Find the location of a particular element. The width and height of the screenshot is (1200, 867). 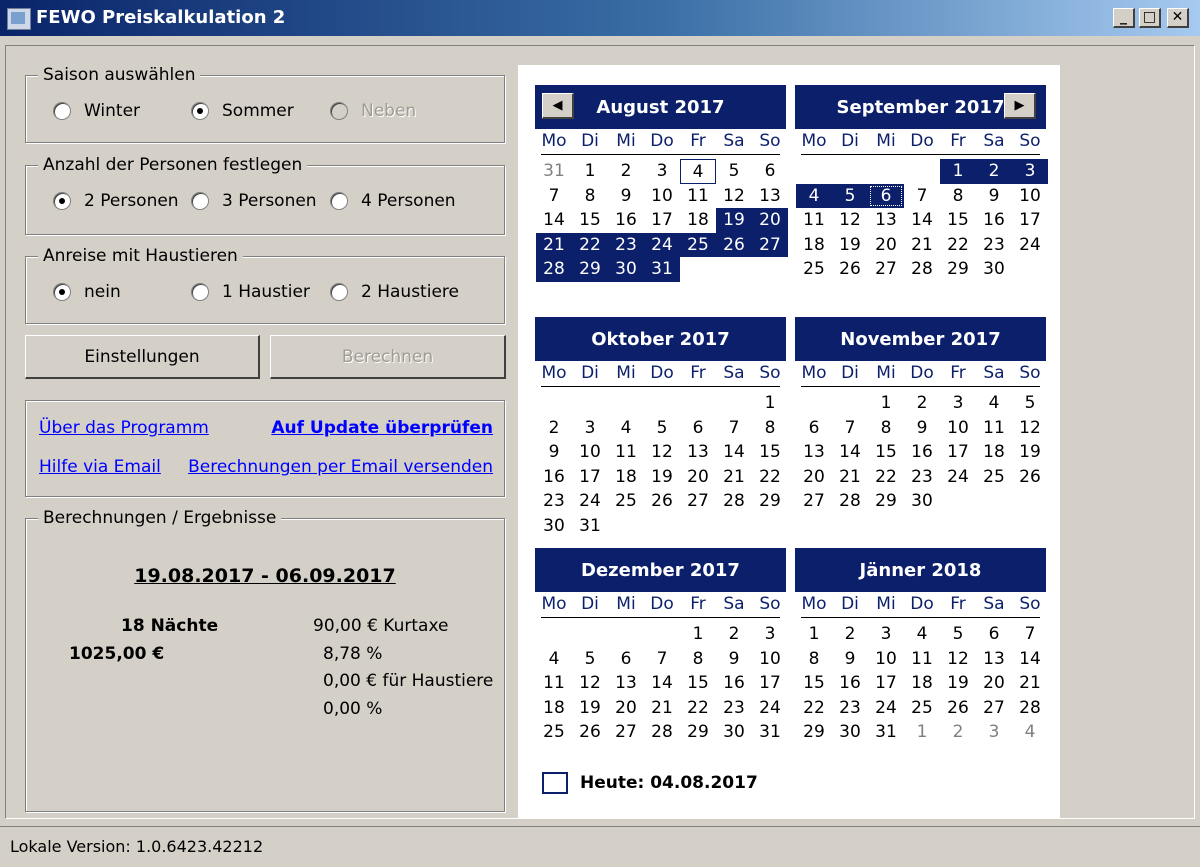

minimize-button: _ is located at coordinates (1124, 18).